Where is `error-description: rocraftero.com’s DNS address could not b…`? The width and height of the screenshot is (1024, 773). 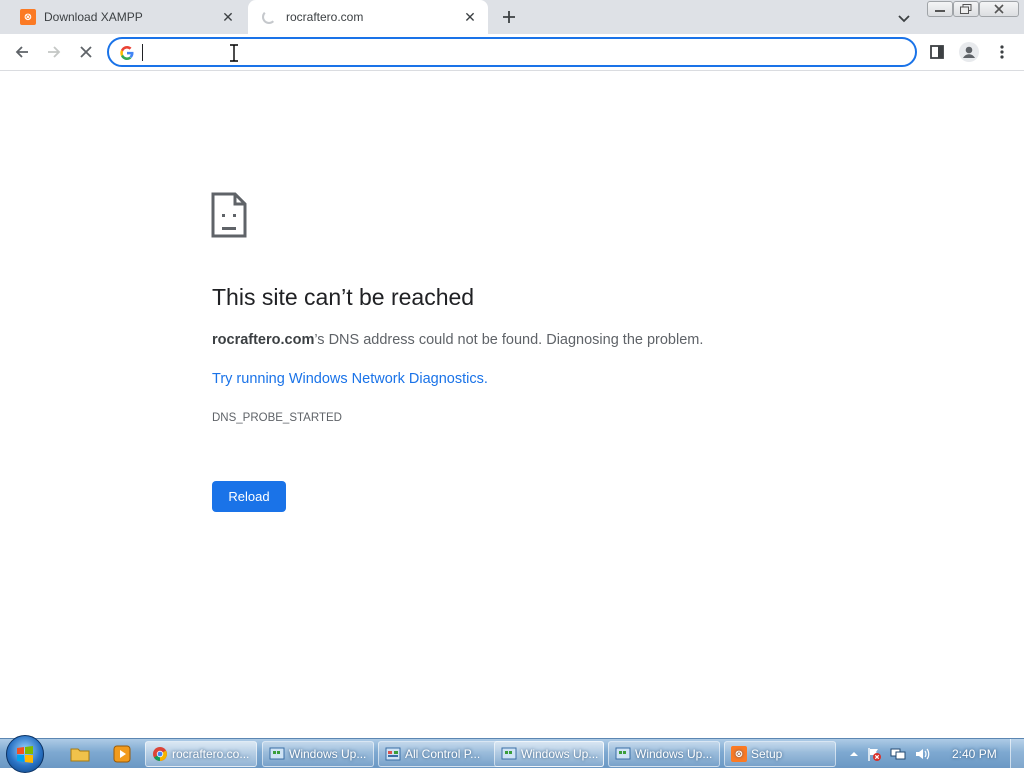 error-description: rocraftero.com’s DNS address could not b… is located at coordinates (457, 340).